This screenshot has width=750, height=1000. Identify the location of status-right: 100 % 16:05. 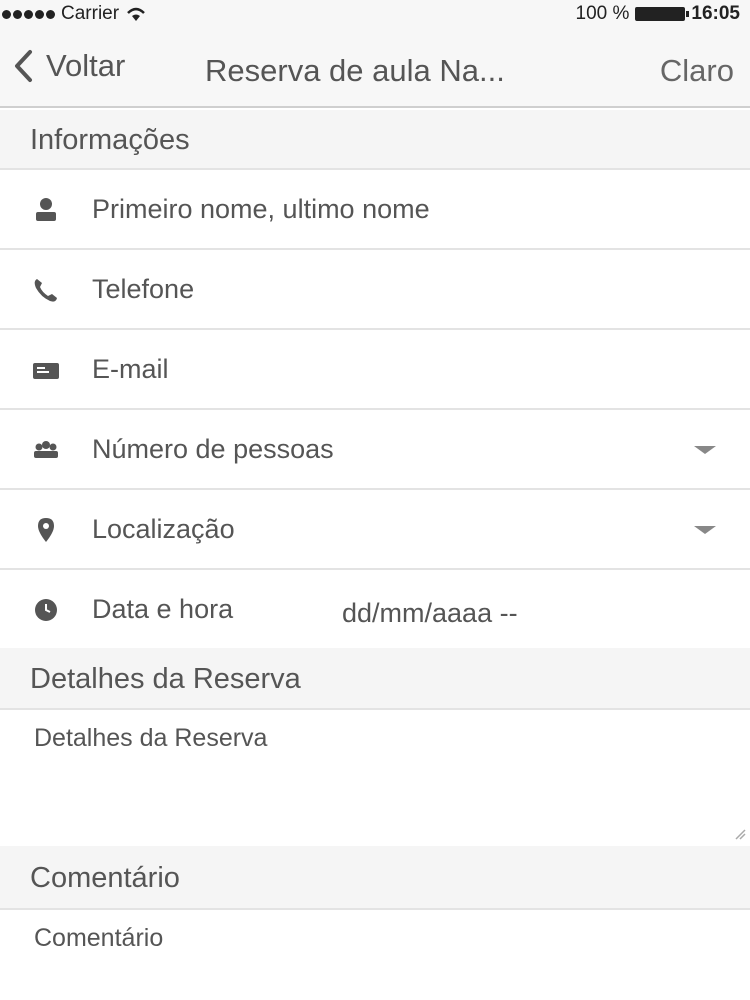
(658, 14).